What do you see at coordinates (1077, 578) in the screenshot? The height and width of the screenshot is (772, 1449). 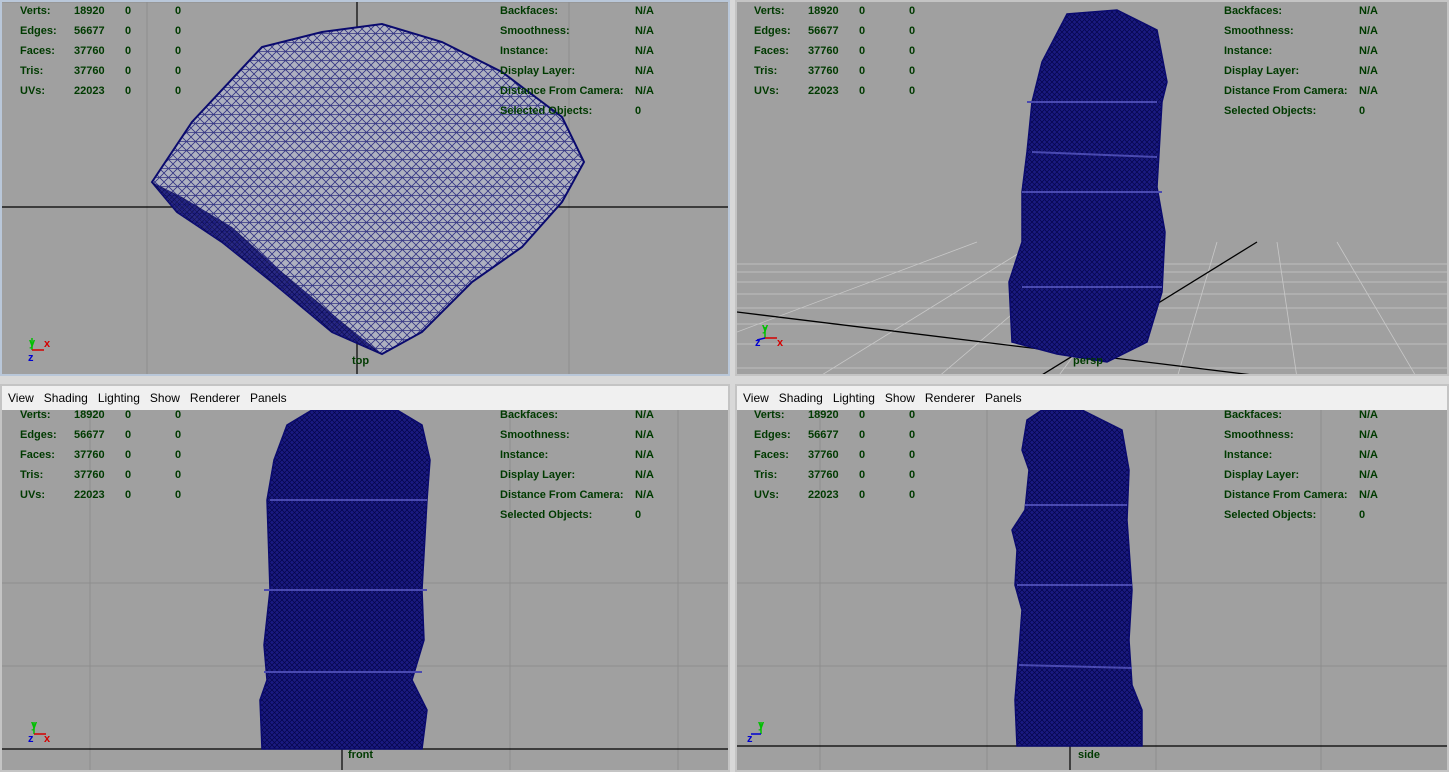 I see `mesh-side` at bounding box center [1077, 578].